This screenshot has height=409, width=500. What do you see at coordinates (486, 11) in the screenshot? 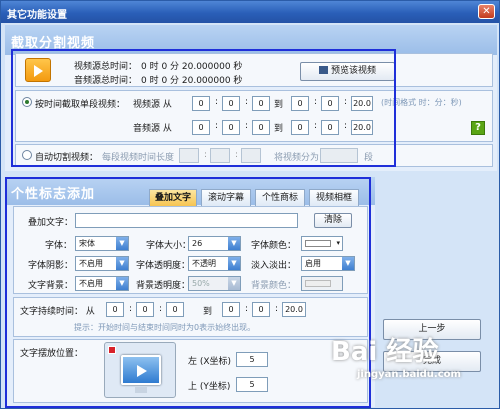
I see `close-button: ✕` at bounding box center [486, 11].